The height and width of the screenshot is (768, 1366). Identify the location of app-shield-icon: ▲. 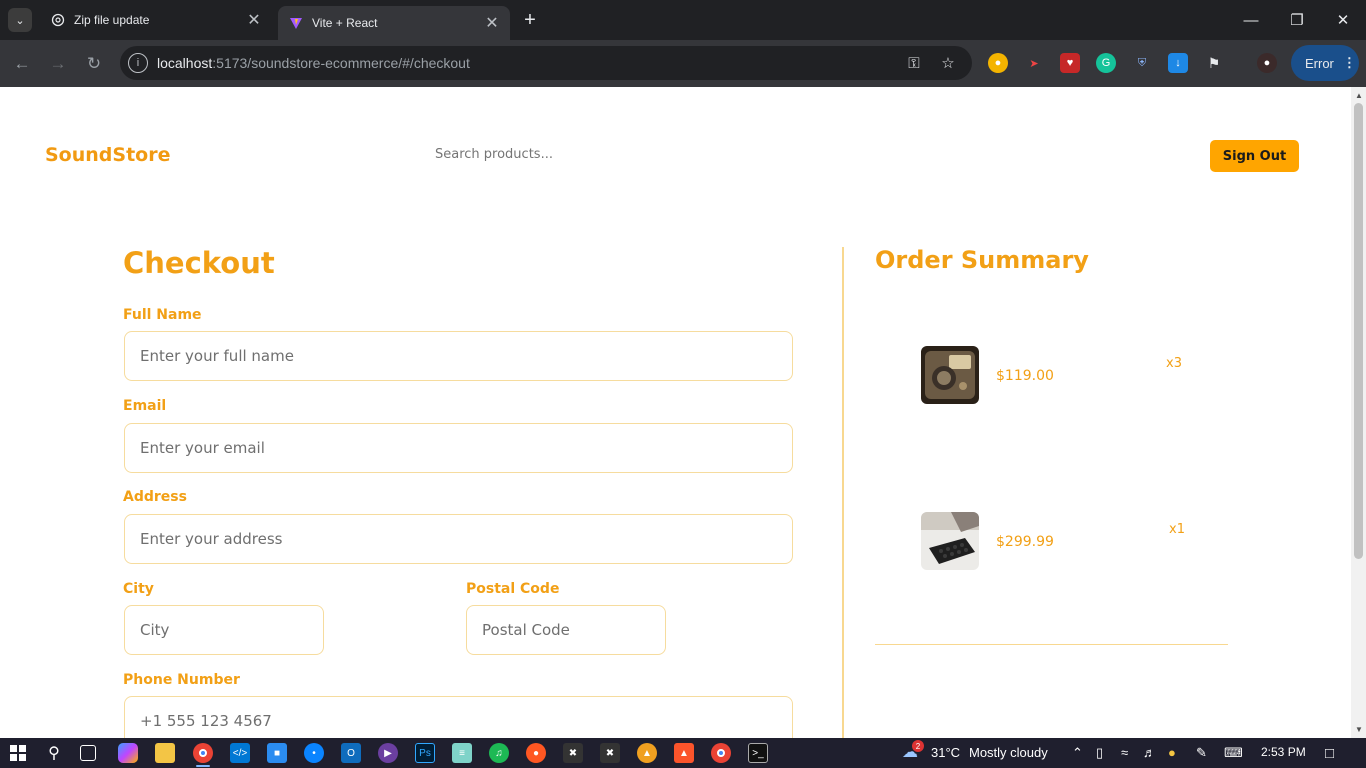
(647, 753).